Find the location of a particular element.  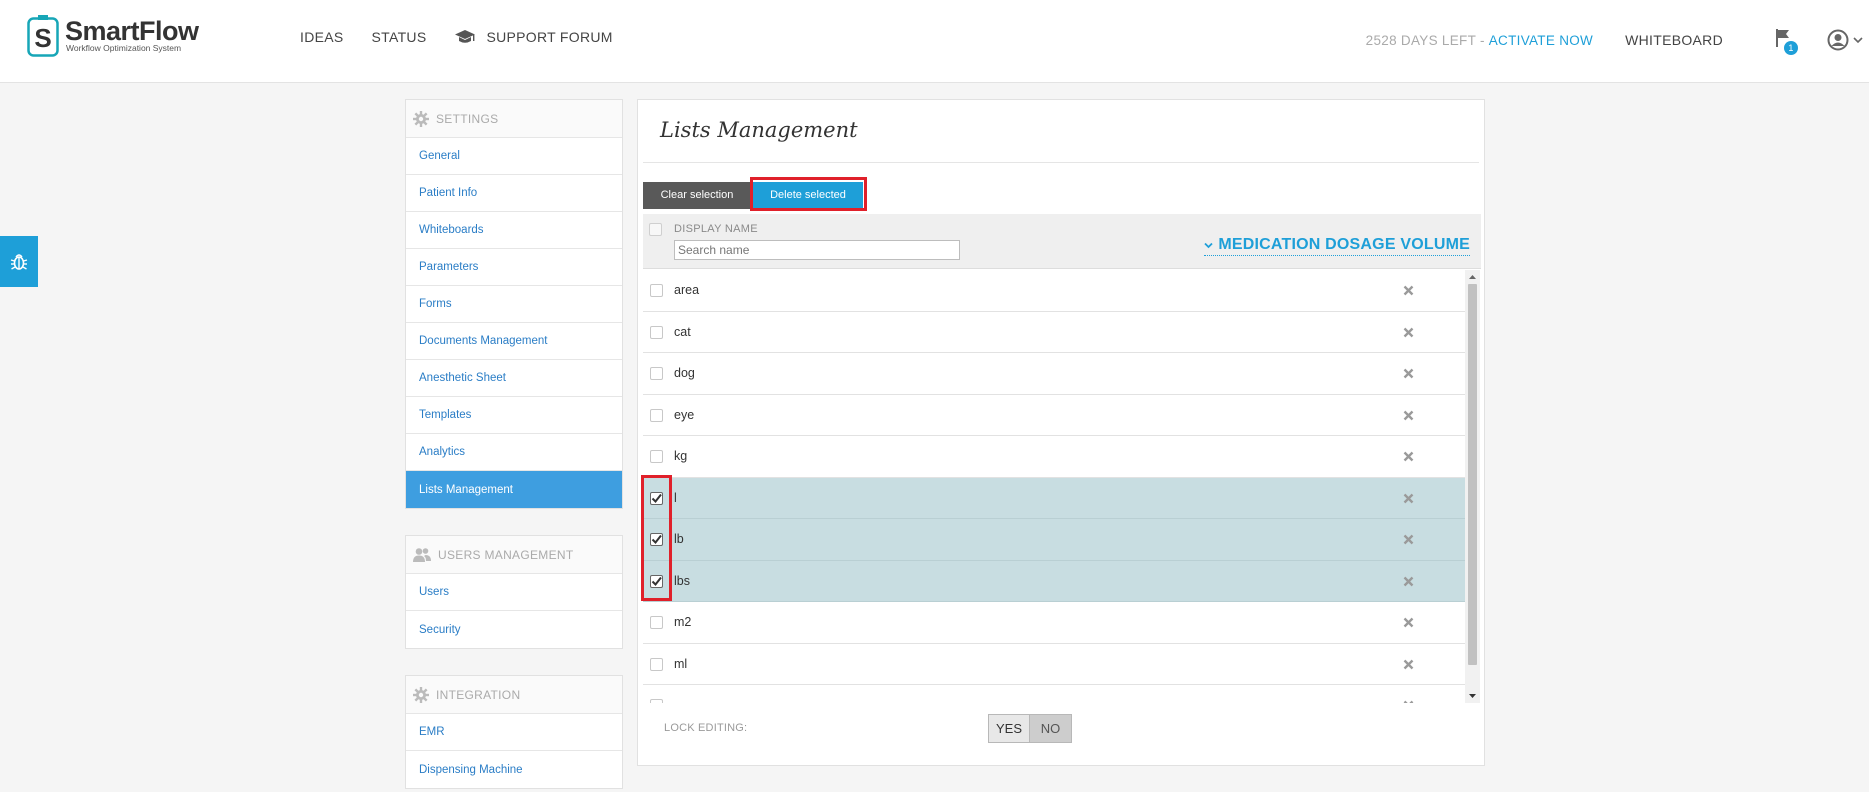

page-title: Lists Management is located at coordinates (759, 130).